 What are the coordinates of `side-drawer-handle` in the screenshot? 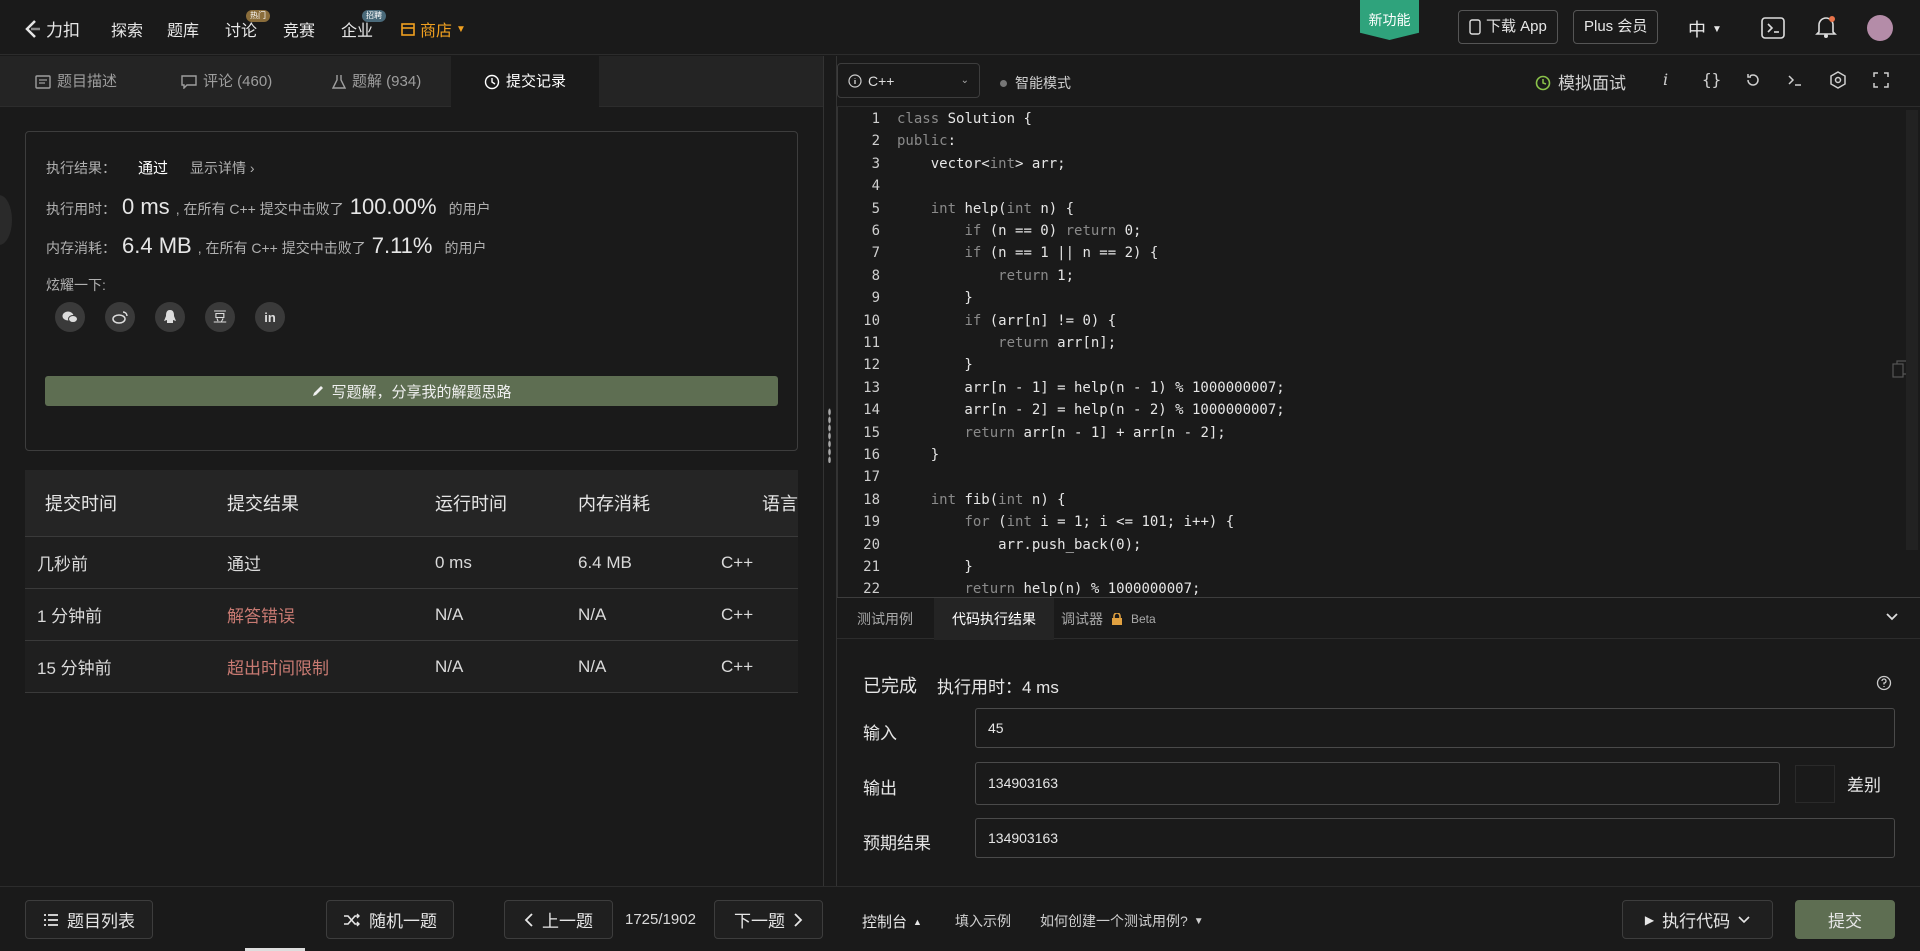 It's located at (6, 220).